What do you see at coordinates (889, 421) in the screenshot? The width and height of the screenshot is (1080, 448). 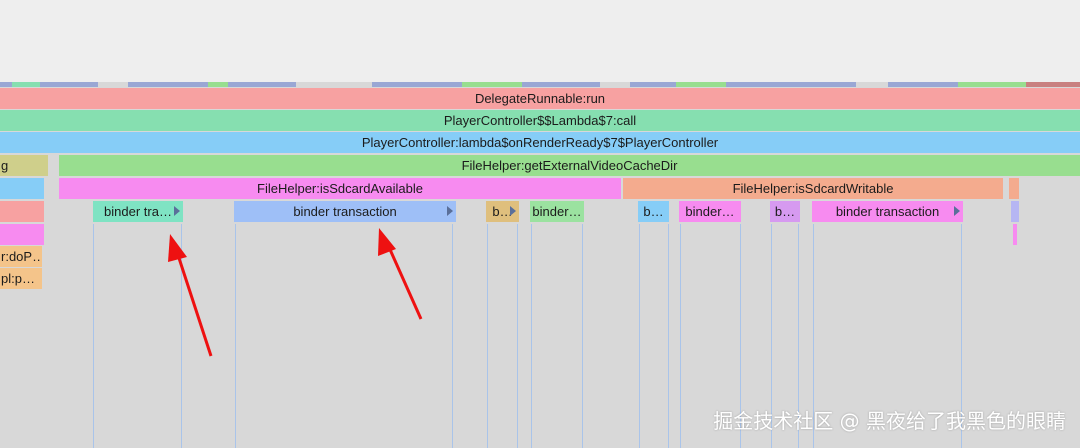 I see `watermark: 掘金技术社区 @ 黑夜给了我黑色的眼睛` at bounding box center [889, 421].